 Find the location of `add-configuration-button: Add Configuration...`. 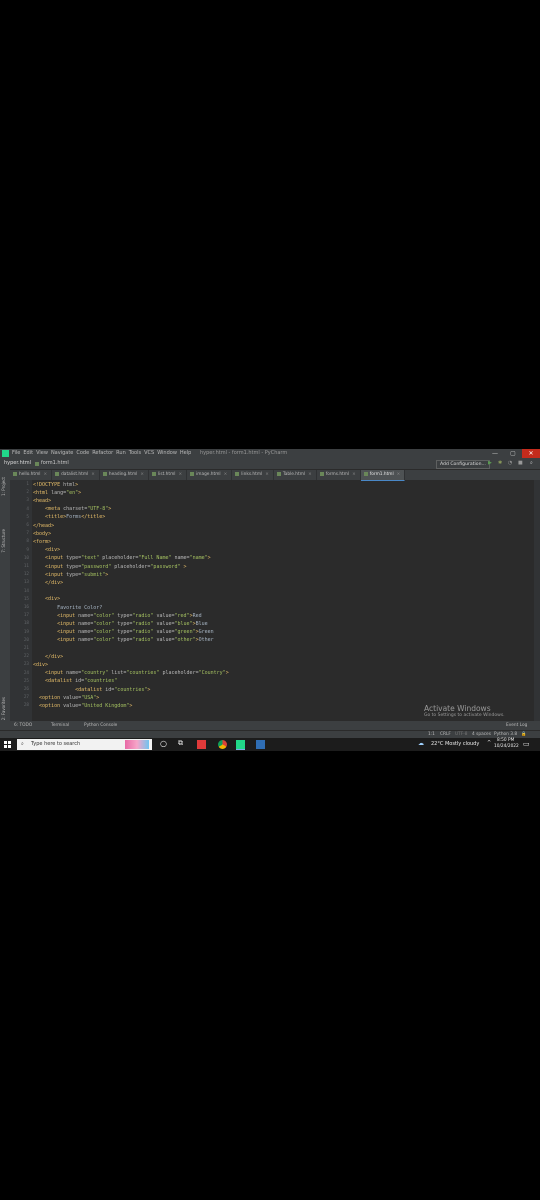

add-configuration-button: Add Configuration... is located at coordinates (463, 464).